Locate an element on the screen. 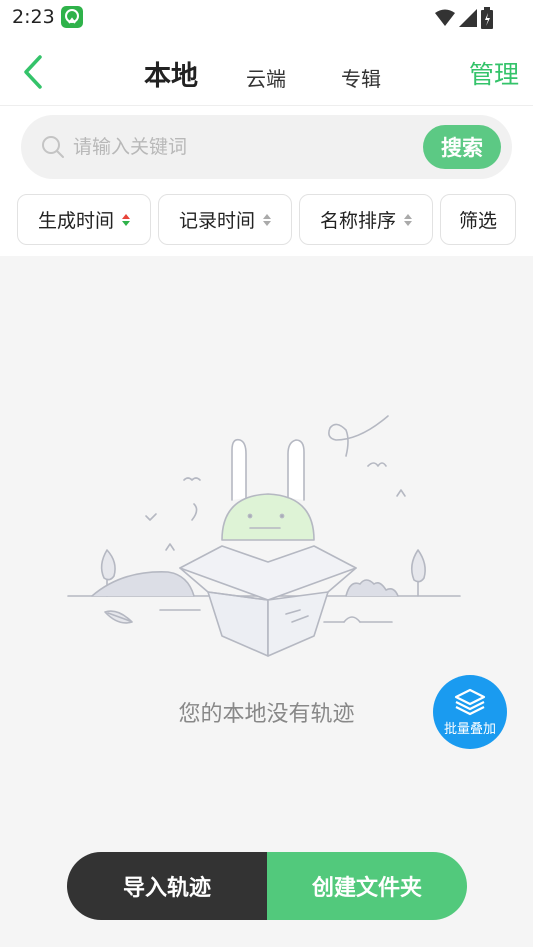 This screenshot has height=947, width=533. batch-overlay-button: 批量叠加 is located at coordinates (470, 712).